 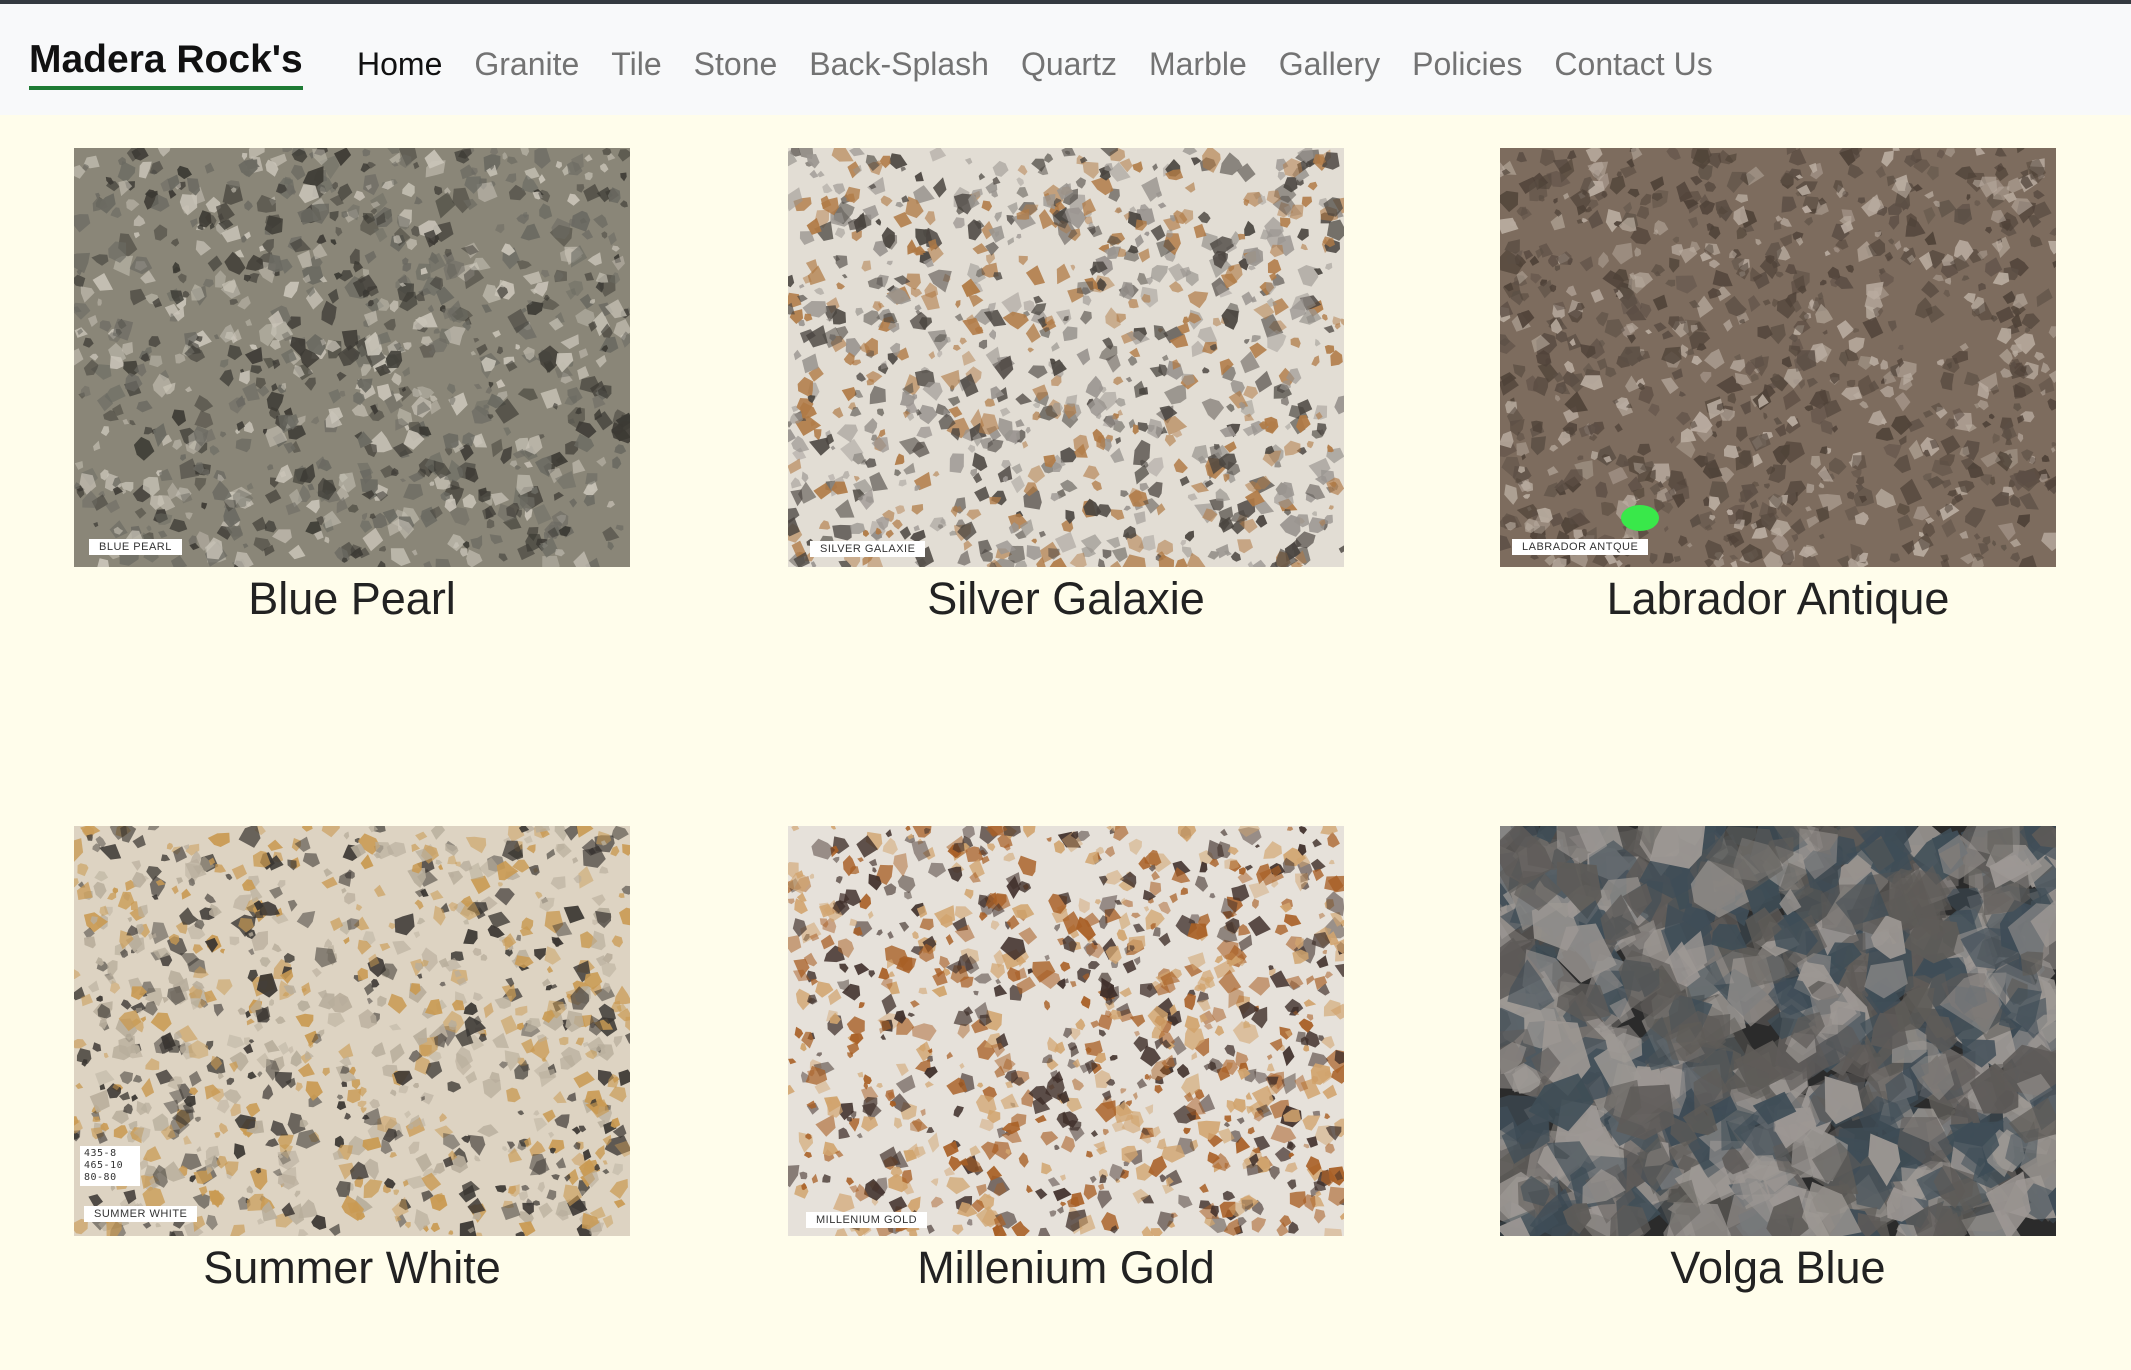 I want to click on stone-photo: MILLENIUM GOLD, so click(x=1066, y=1031).